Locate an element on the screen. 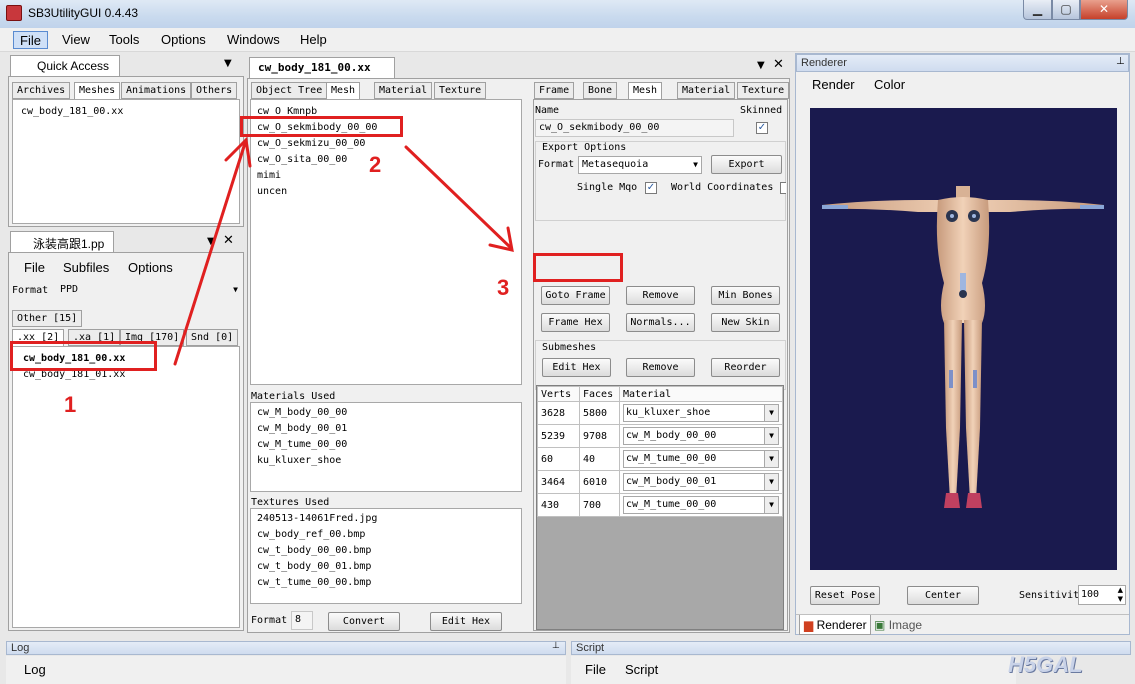 The width and height of the screenshot is (1135, 684). list-item: ku_kluxer_shoe is located at coordinates (299, 460).